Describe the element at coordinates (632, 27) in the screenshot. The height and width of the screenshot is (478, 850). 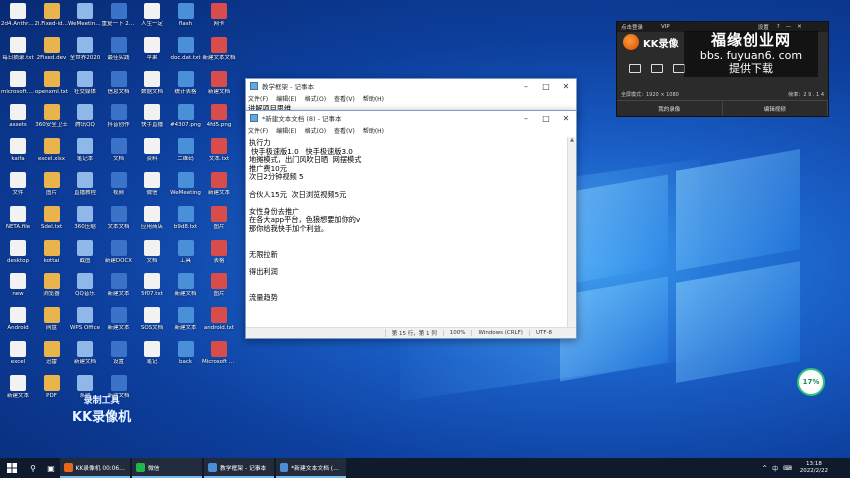
I see `login-link: 点击登录` at that location.